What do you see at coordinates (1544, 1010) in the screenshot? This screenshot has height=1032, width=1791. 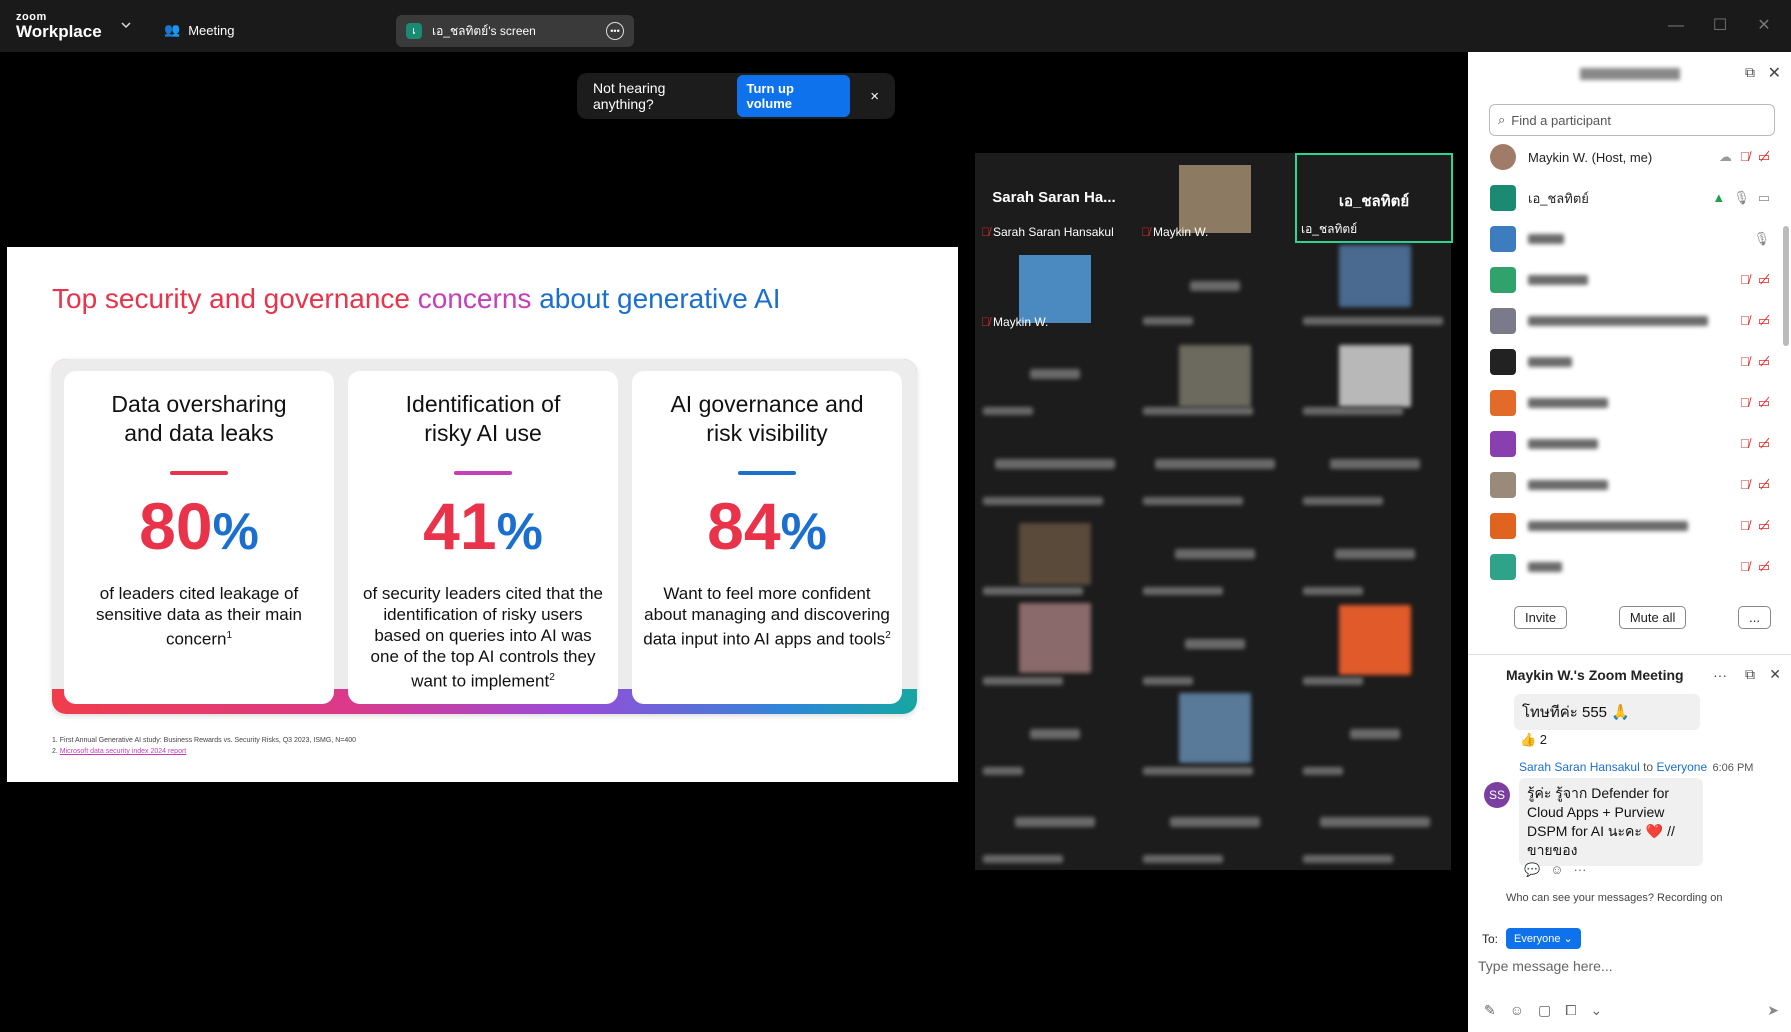 I see `file-icon: ▢` at bounding box center [1544, 1010].